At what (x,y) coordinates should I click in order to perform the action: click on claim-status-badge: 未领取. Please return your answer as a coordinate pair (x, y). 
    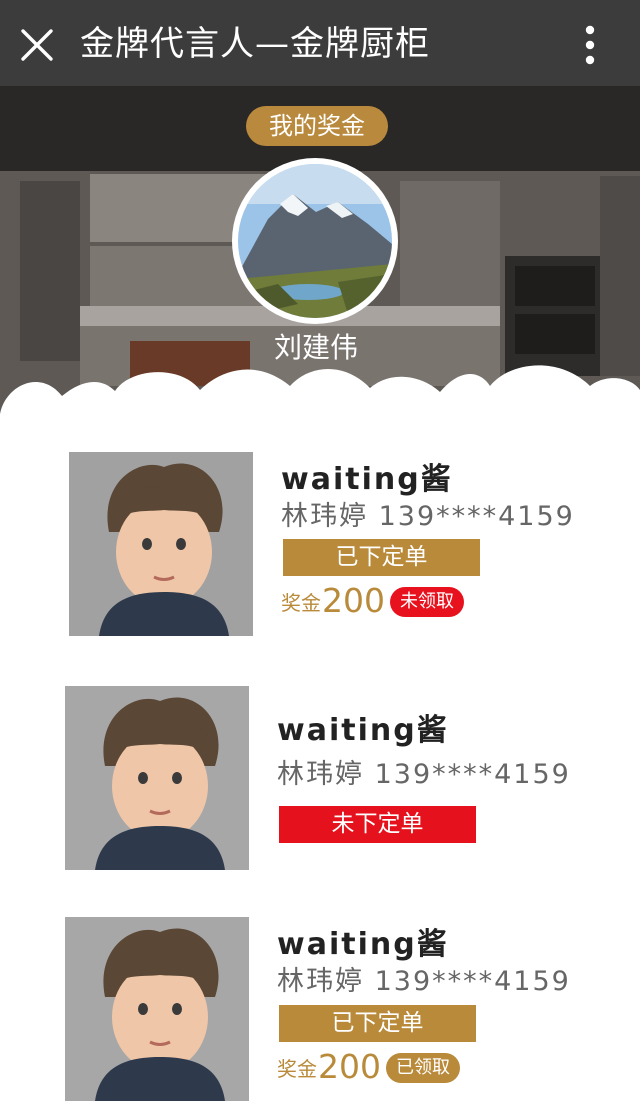
    Looking at the image, I should click on (427, 602).